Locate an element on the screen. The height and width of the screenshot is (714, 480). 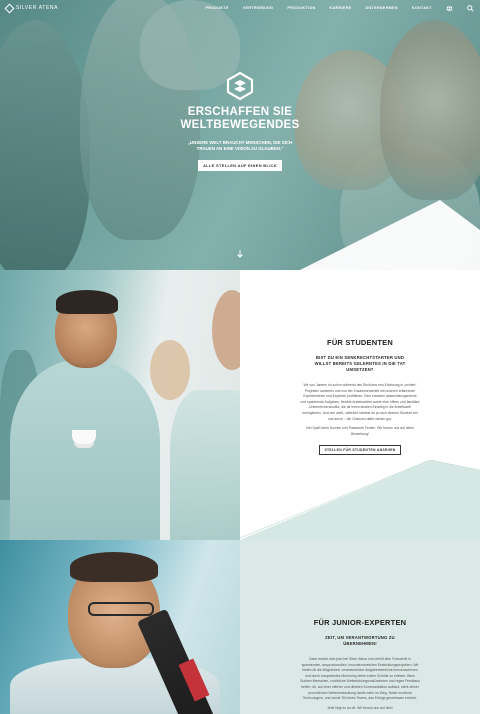
nav-item-produktion: PRODUKTION is located at coordinates (301, 8).